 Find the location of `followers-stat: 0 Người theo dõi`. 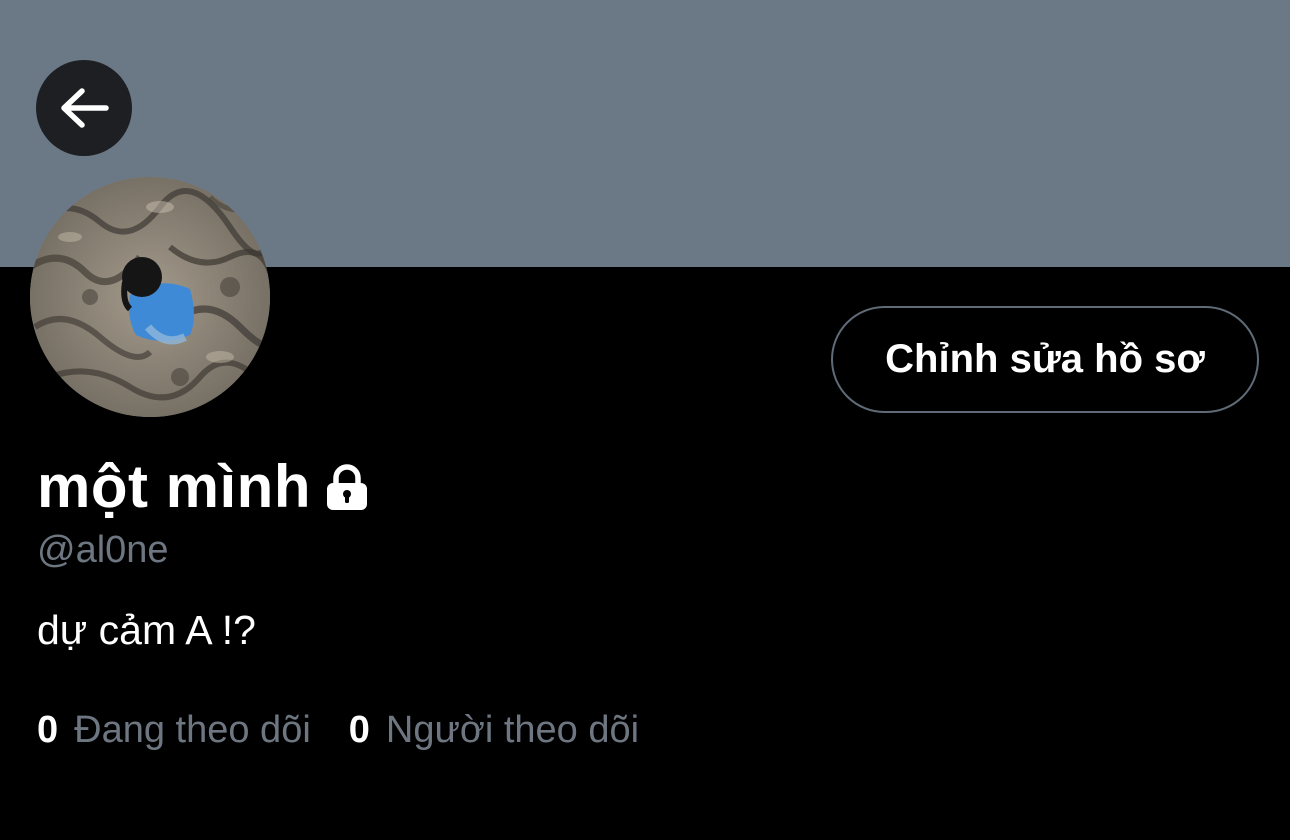

followers-stat: 0 Người theo dõi is located at coordinates (494, 730).